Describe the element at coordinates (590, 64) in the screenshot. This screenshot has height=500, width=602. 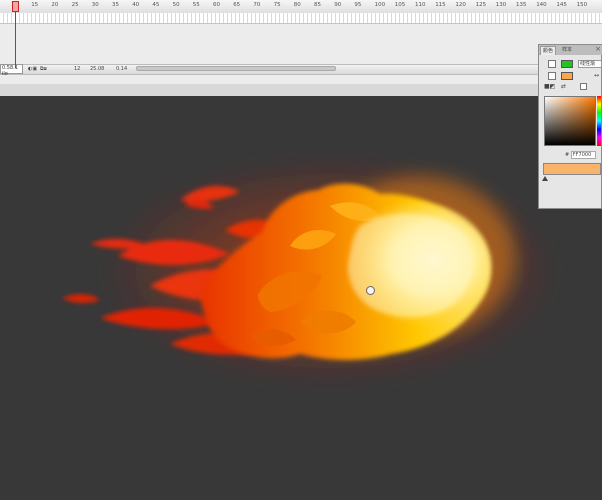
I see `color-type-select: 线性渐` at that location.